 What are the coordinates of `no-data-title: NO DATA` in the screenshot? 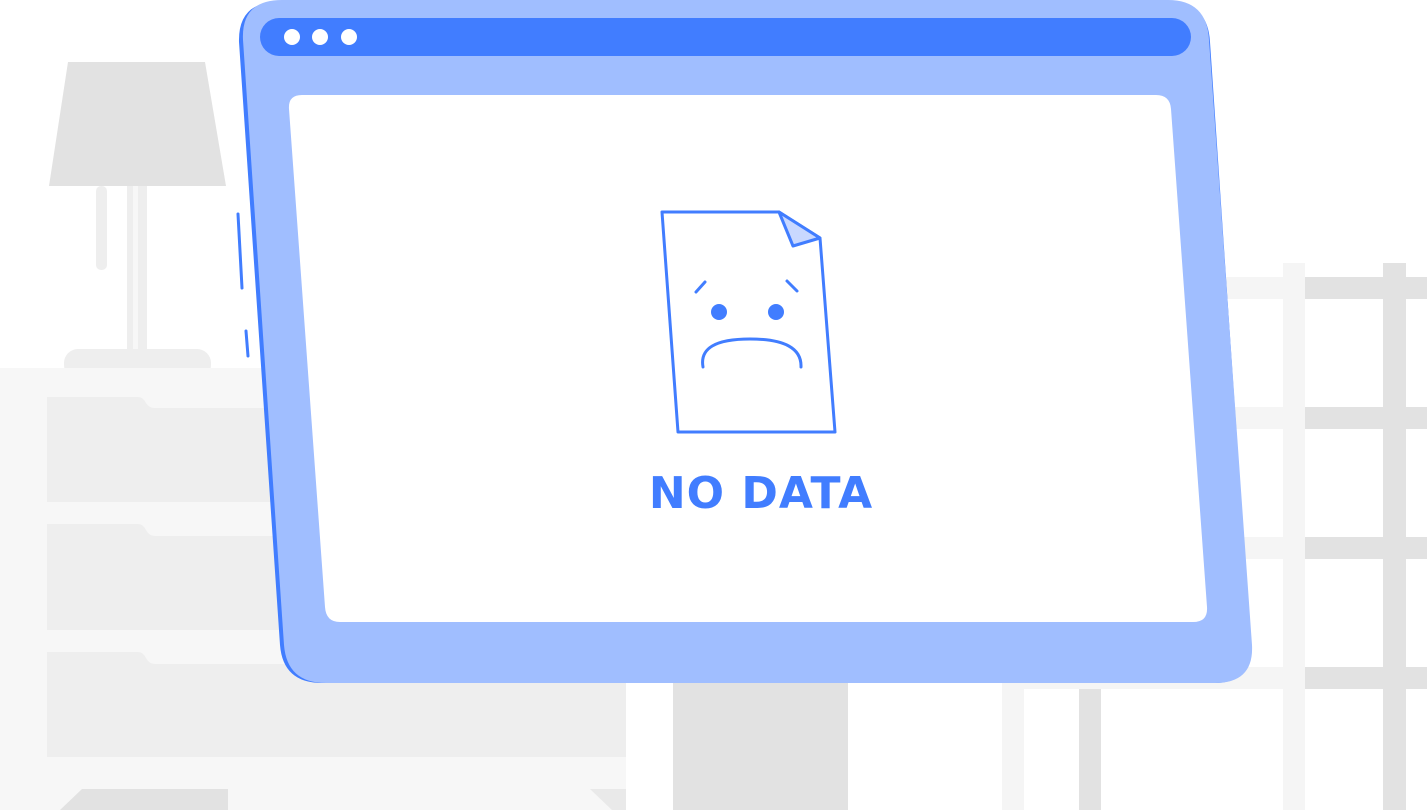 It's located at (761, 493).